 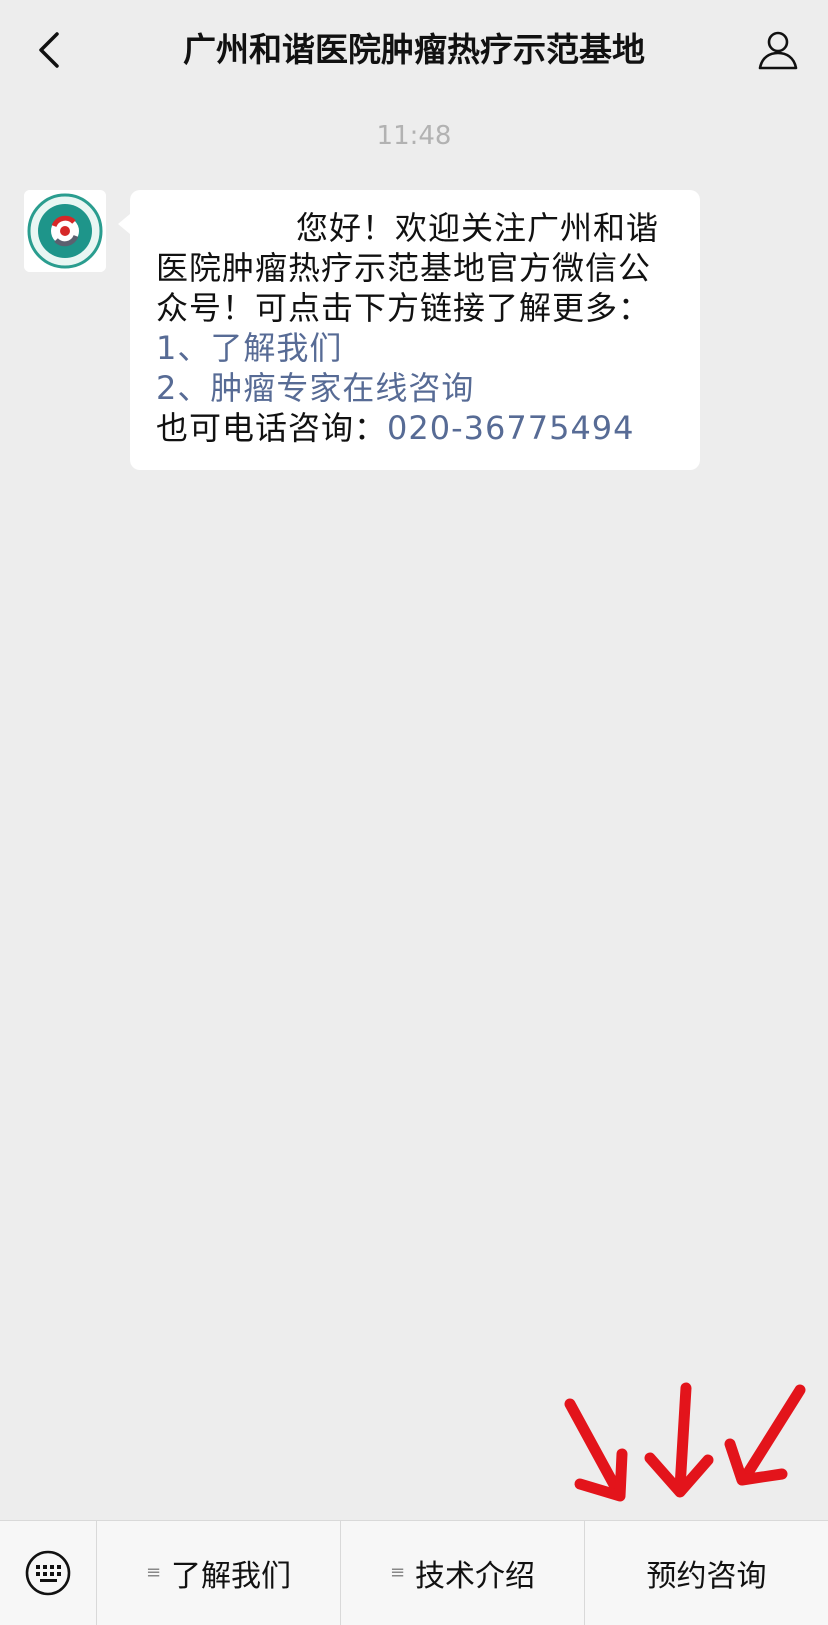 What do you see at coordinates (511, 428) in the screenshot?
I see `phone-number-link: 020-36775494` at bounding box center [511, 428].